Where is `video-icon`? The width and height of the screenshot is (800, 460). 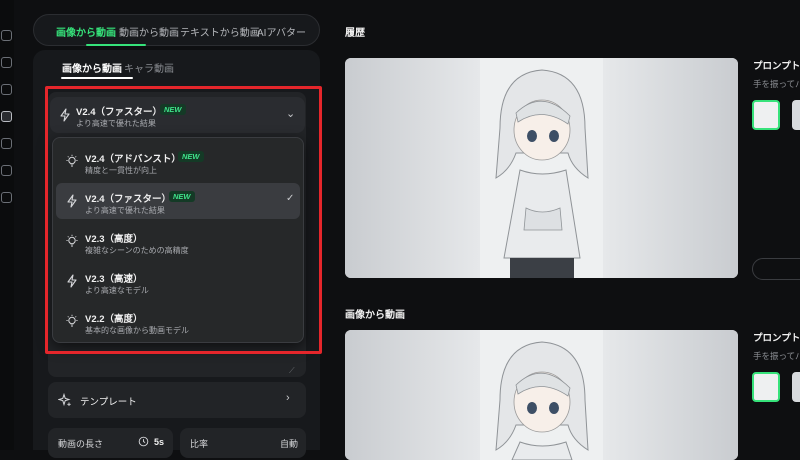
video-icon is located at coordinates (6, 116).